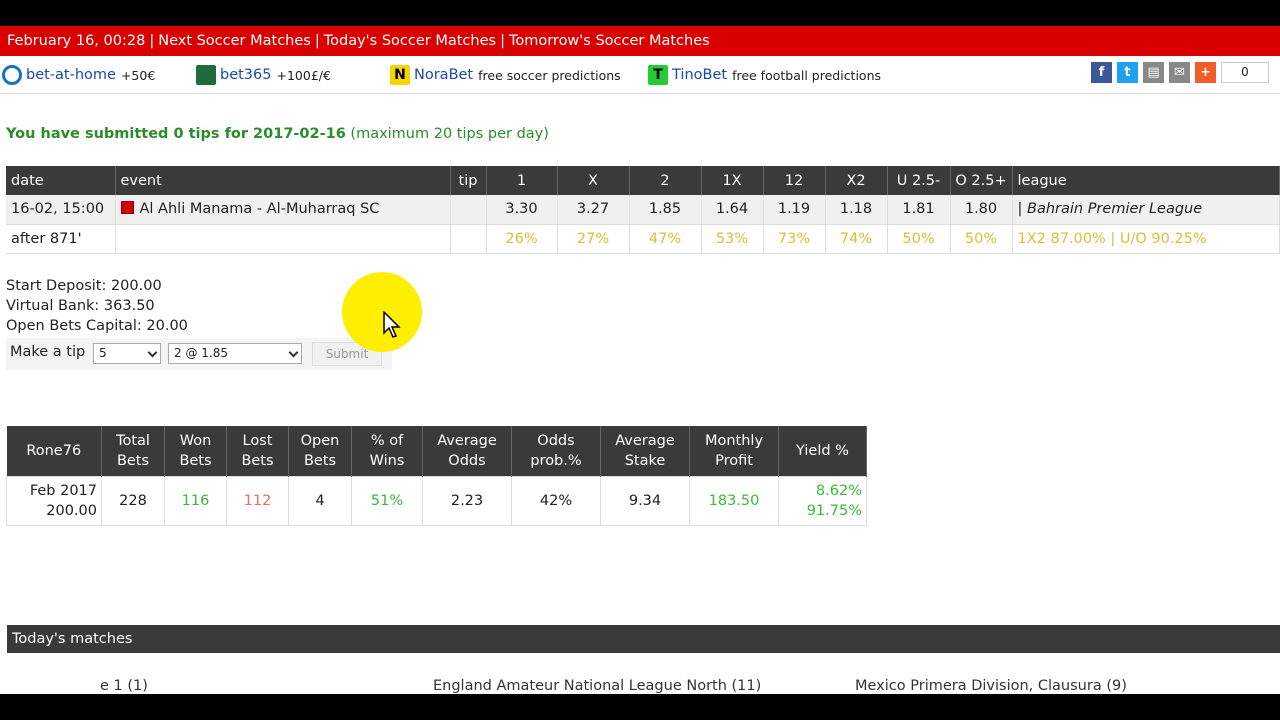 This screenshot has width=1280, height=720. Describe the element at coordinates (257, 451) in the screenshot. I see `stats-col-lost-bets: Lost Bets` at that location.